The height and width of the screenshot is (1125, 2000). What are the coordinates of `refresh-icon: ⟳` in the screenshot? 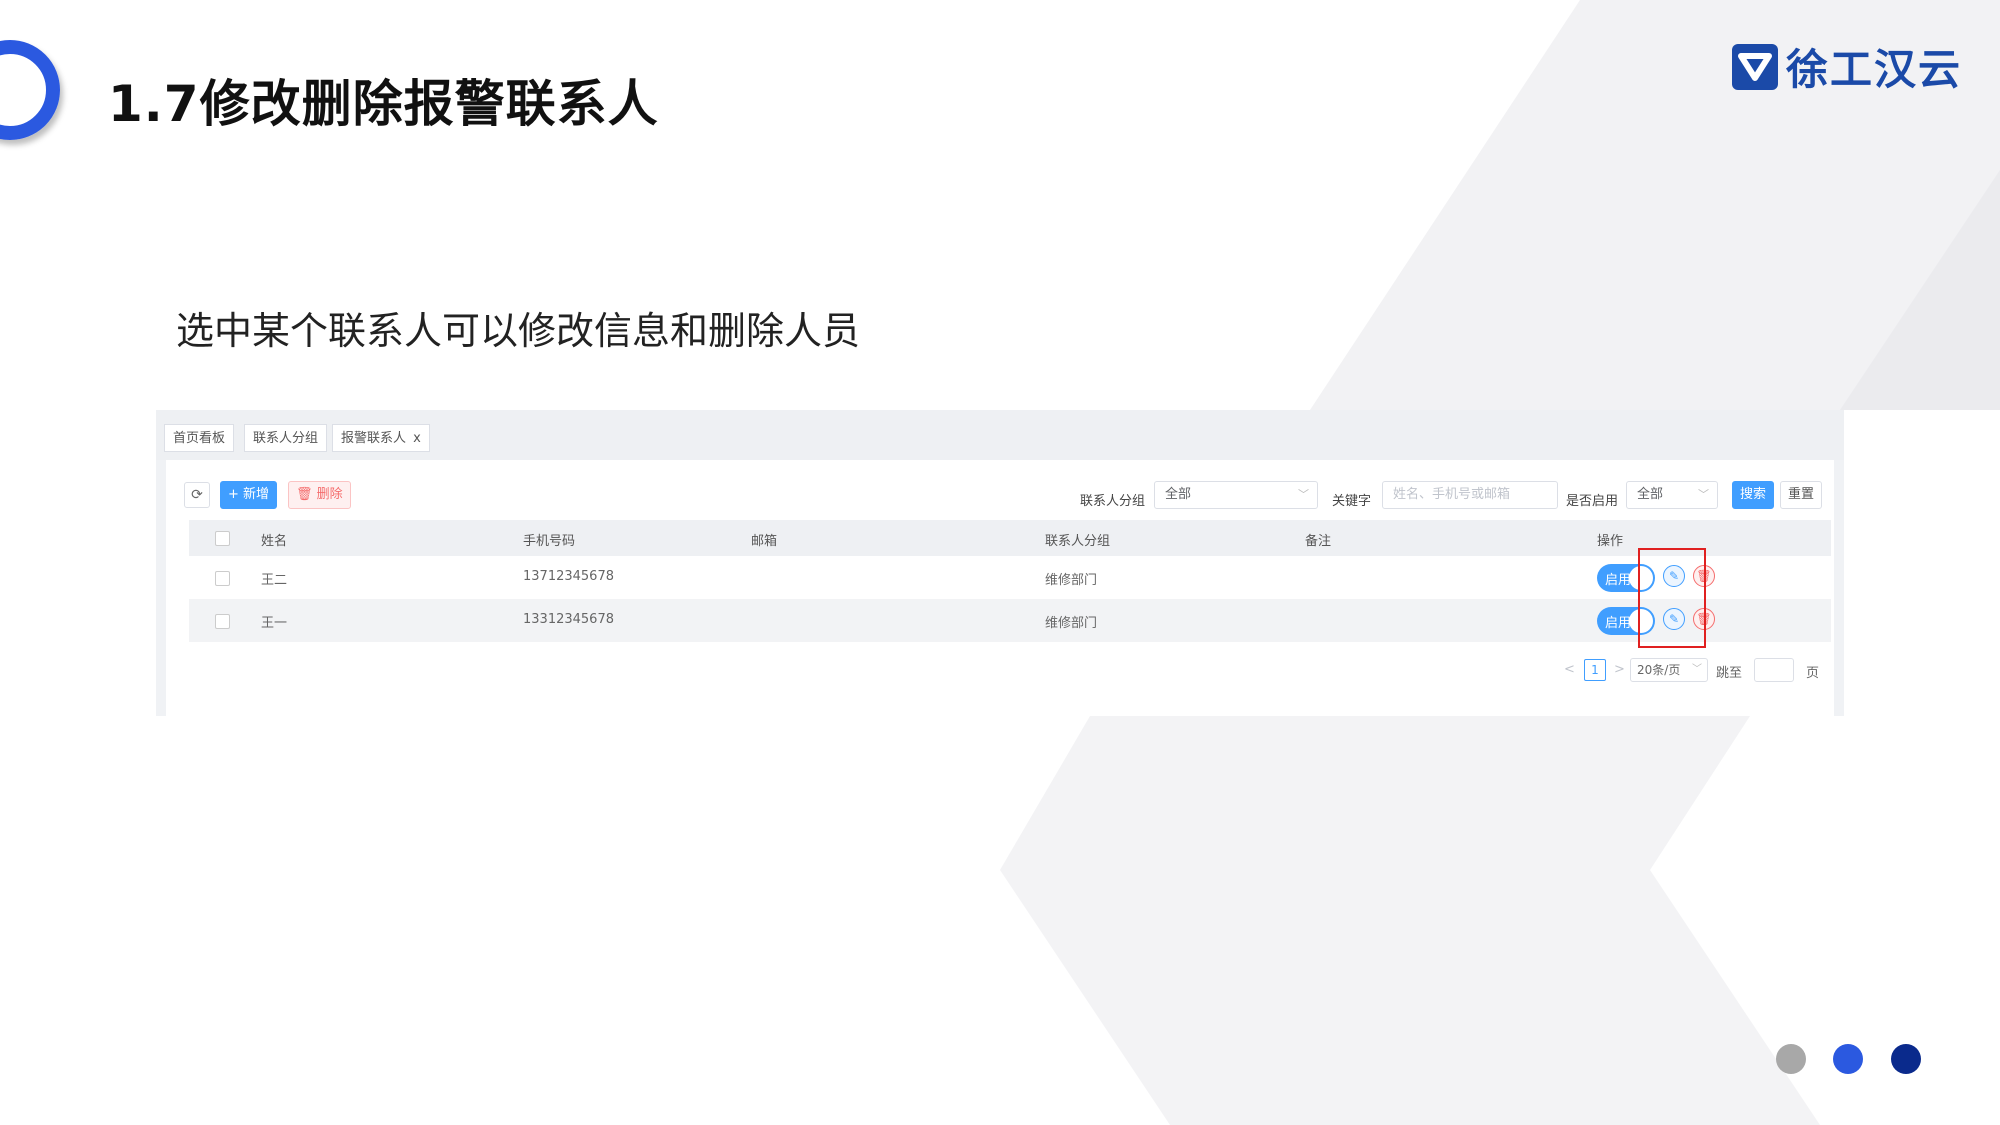 It's located at (197, 495).